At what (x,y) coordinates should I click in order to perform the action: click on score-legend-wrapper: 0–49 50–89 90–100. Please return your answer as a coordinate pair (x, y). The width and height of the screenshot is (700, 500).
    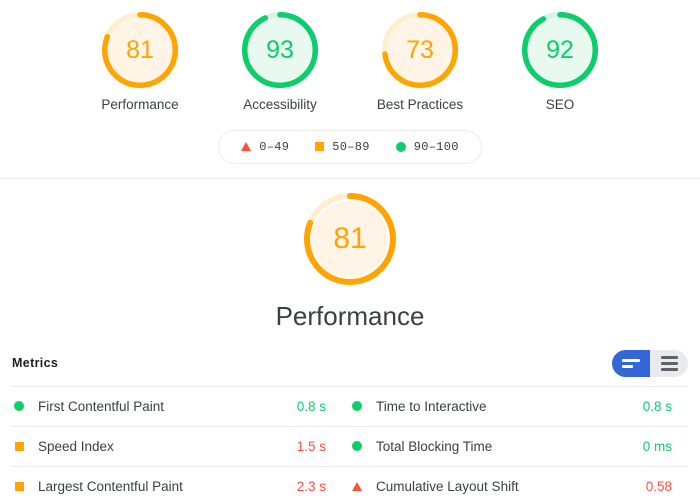
    Looking at the image, I should click on (350, 146).